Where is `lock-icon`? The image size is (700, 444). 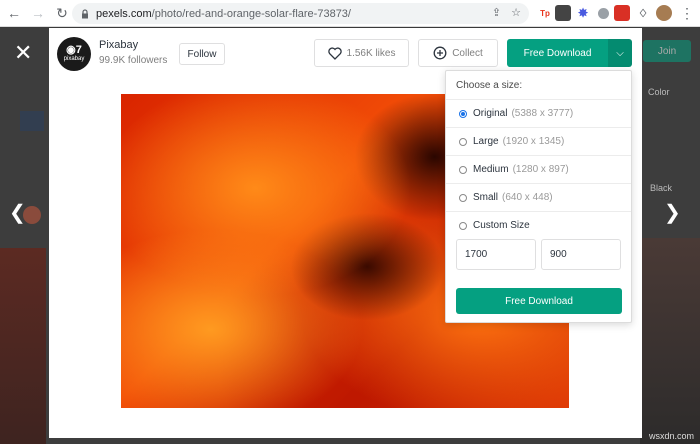
lock-icon is located at coordinates (85, 13).